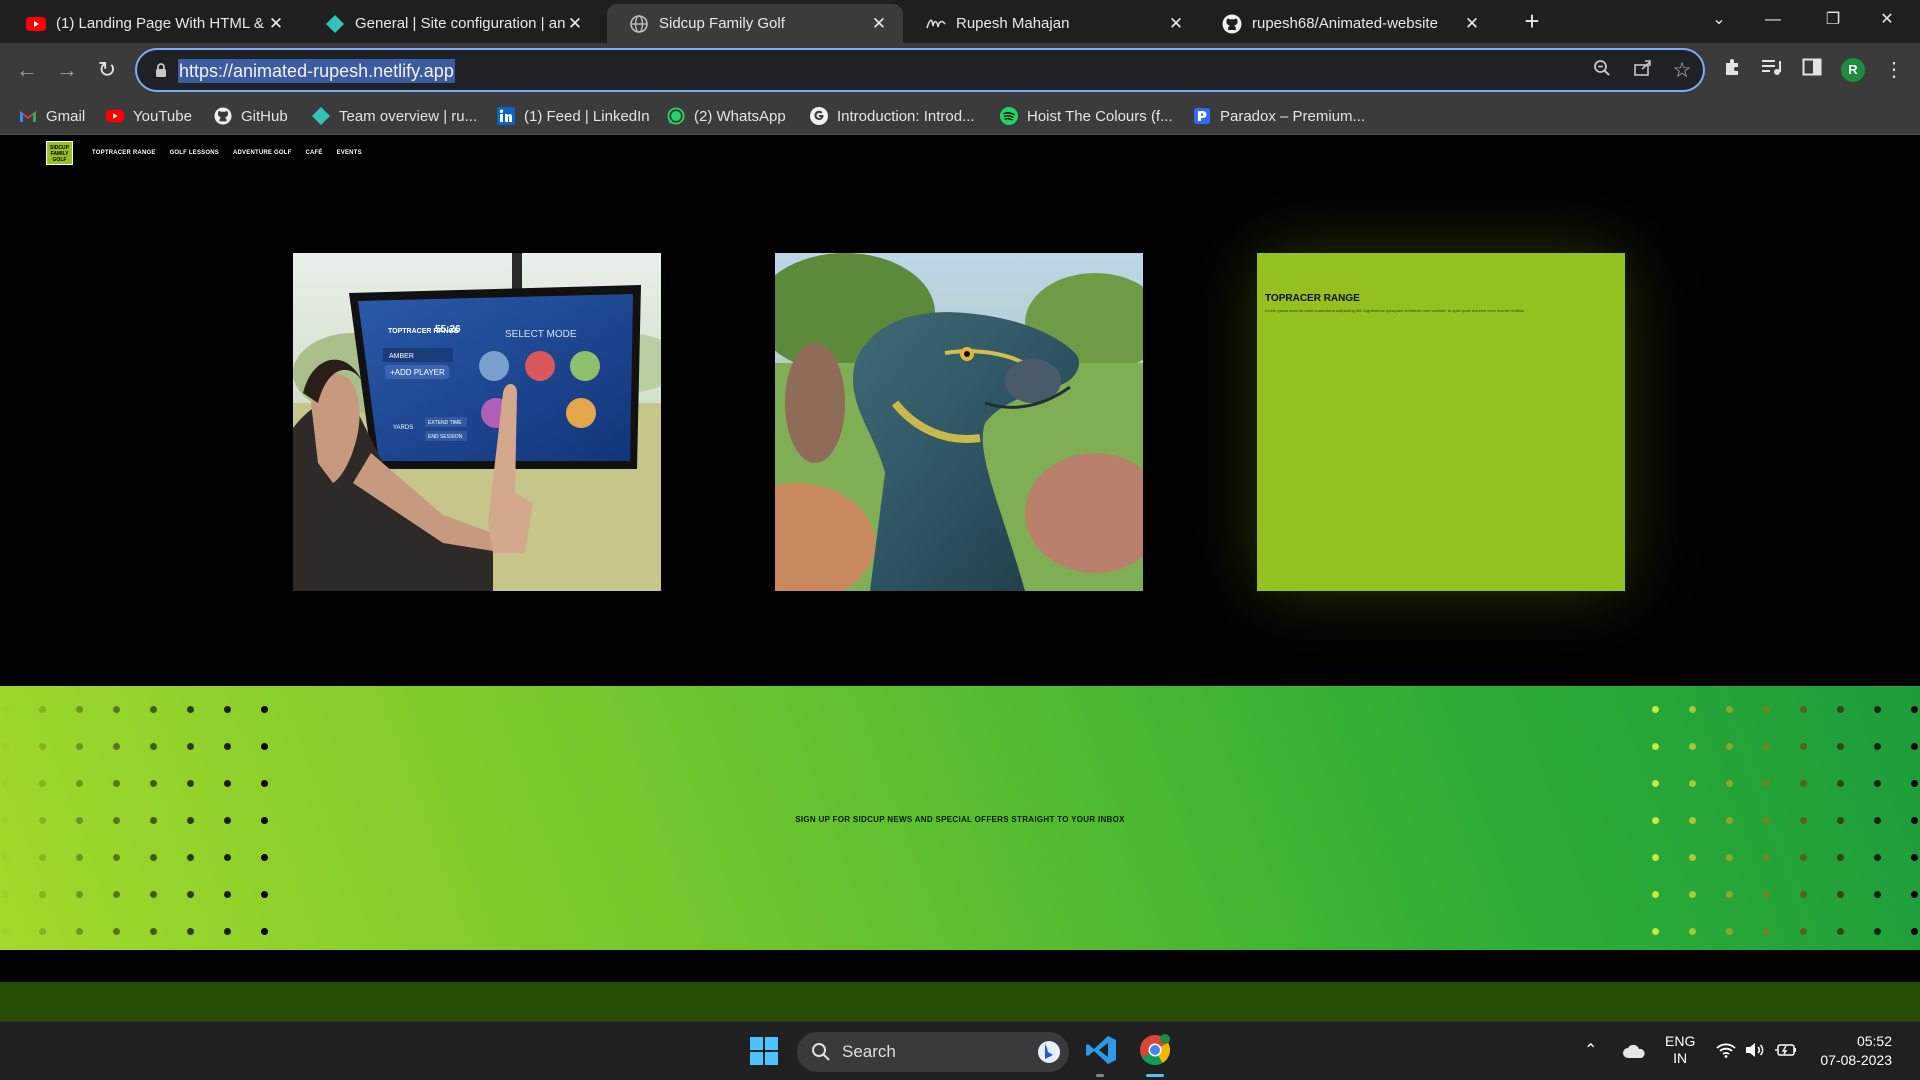  What do you see at coordinates (1887, 20) in the screenshot?
I see `window-close-icon: ✕` at bounding box center [1887, 20].